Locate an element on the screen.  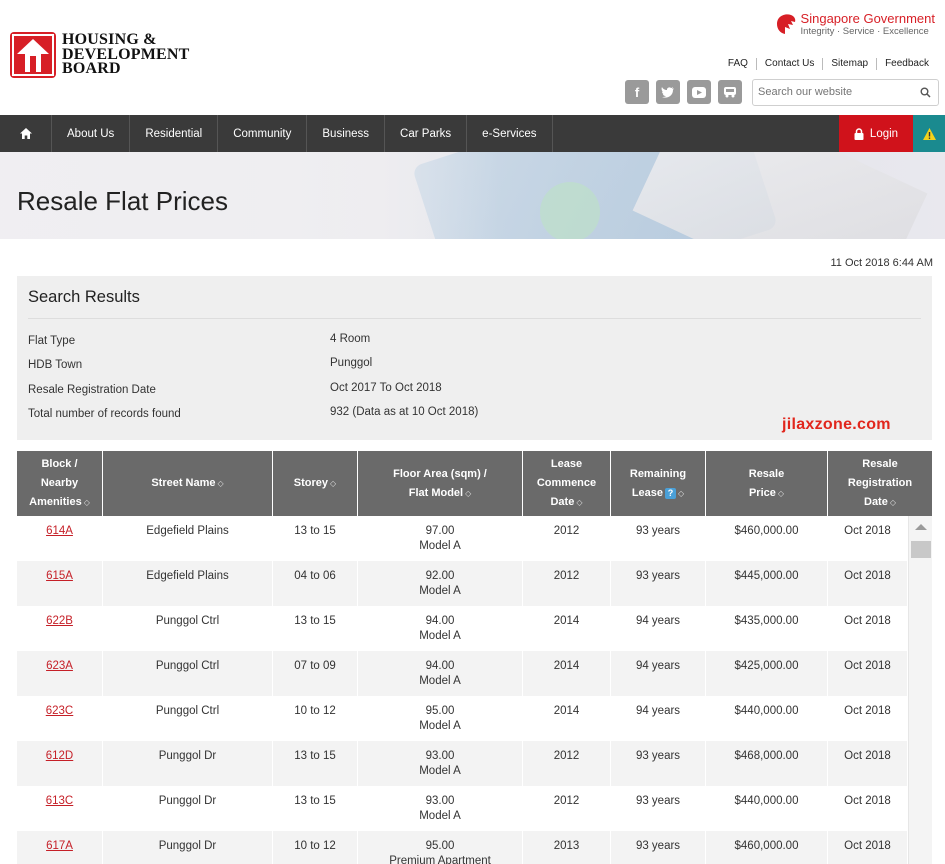
cell-lease-commence: 2012 is located at coordinates (567, 808).